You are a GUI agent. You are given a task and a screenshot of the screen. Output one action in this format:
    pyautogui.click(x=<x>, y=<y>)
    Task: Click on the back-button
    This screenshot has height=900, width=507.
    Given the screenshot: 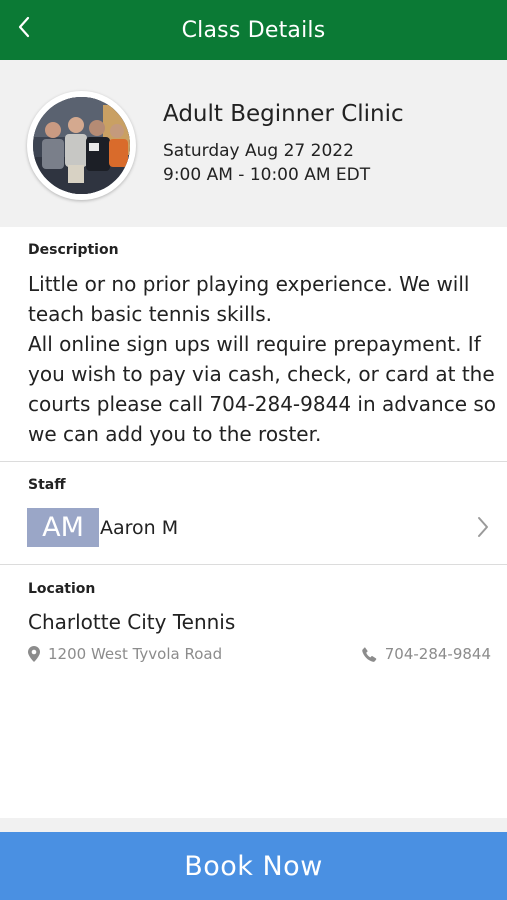 What is the action you would take?
    pyautogui.click(x=24, y=27)
    